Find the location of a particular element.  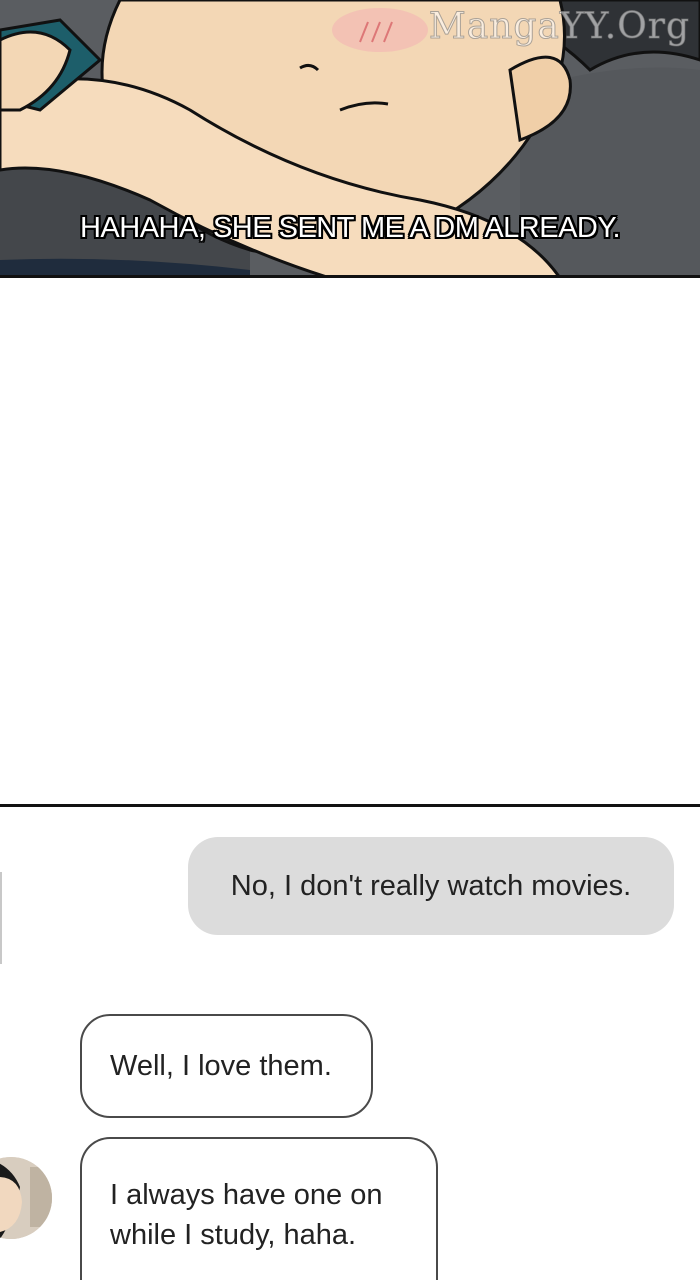

watermark: MangaYY.Org is located at coordinates (559, 27).